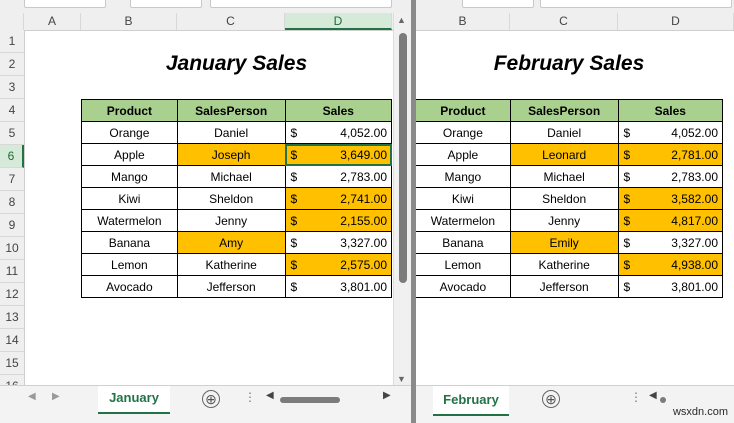 This screenshot has width=734, height=423. What do you see at coordinates (12, 64) in the screenshot?
I see `row-header-2: 2` at bounding box center [12, 64].